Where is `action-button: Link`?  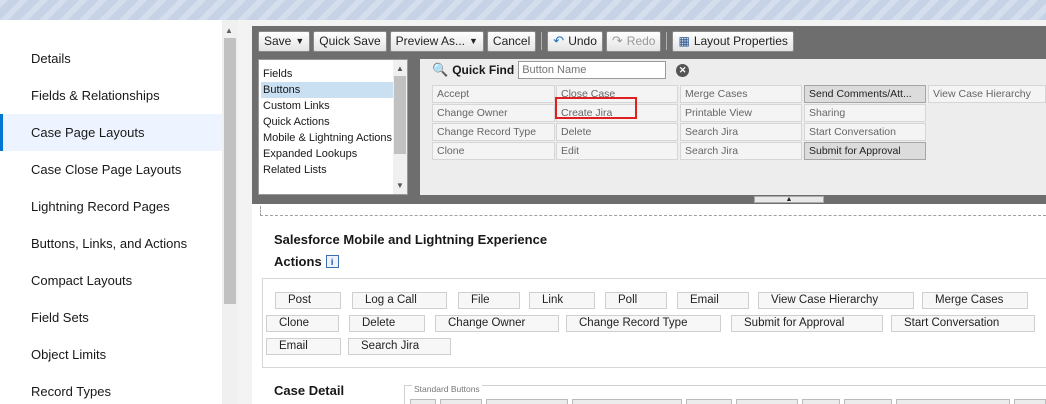
action-button: Link is located at coordinates (562, 300).